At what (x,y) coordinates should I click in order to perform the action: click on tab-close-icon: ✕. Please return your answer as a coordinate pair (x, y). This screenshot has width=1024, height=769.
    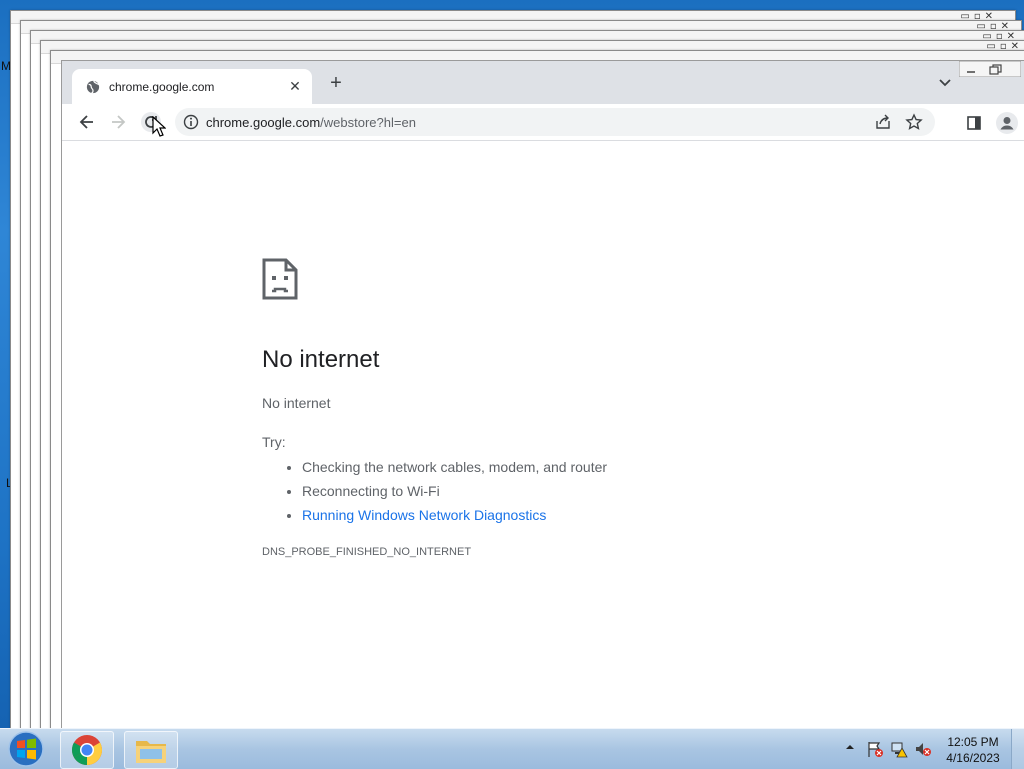
    Looking at the image, I should click on (295, 86).